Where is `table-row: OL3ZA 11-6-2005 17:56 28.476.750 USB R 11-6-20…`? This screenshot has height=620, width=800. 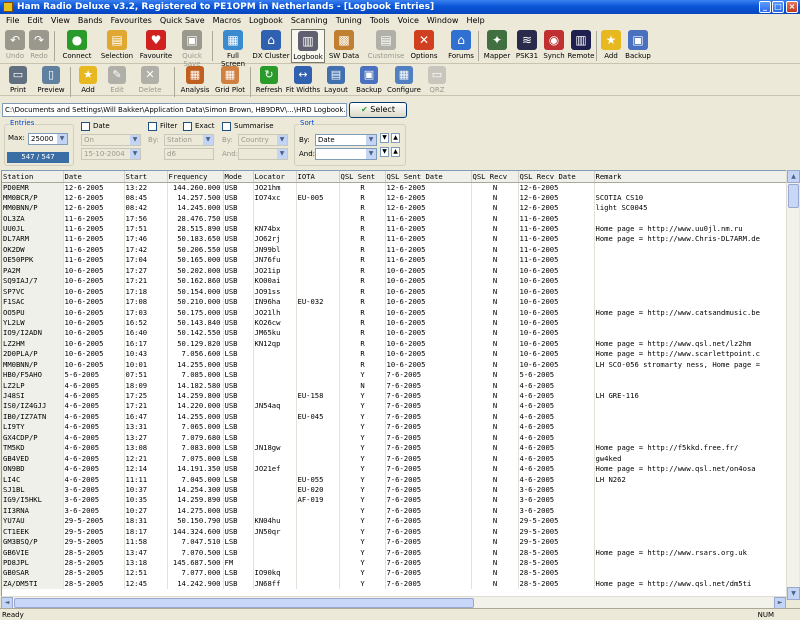 table-row: OL3ZA 11-6-2005 17:56 28.476.750 USB R 11-6-20… is located at coordinates (399, 218).